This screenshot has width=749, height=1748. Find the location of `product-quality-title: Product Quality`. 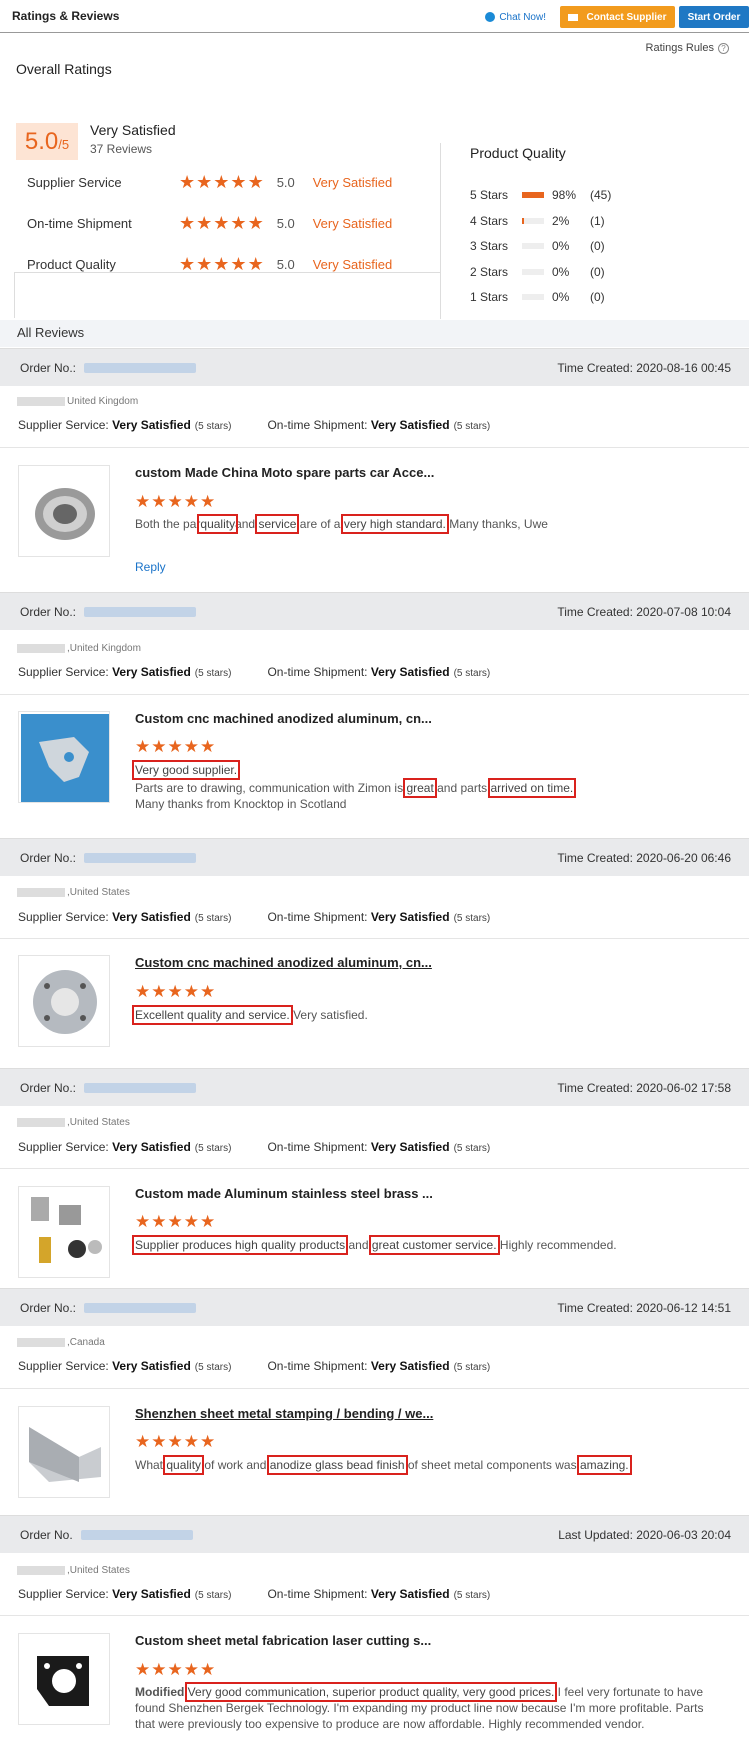

product-quality-title: Product Quality is located at coordinates (518, 153).